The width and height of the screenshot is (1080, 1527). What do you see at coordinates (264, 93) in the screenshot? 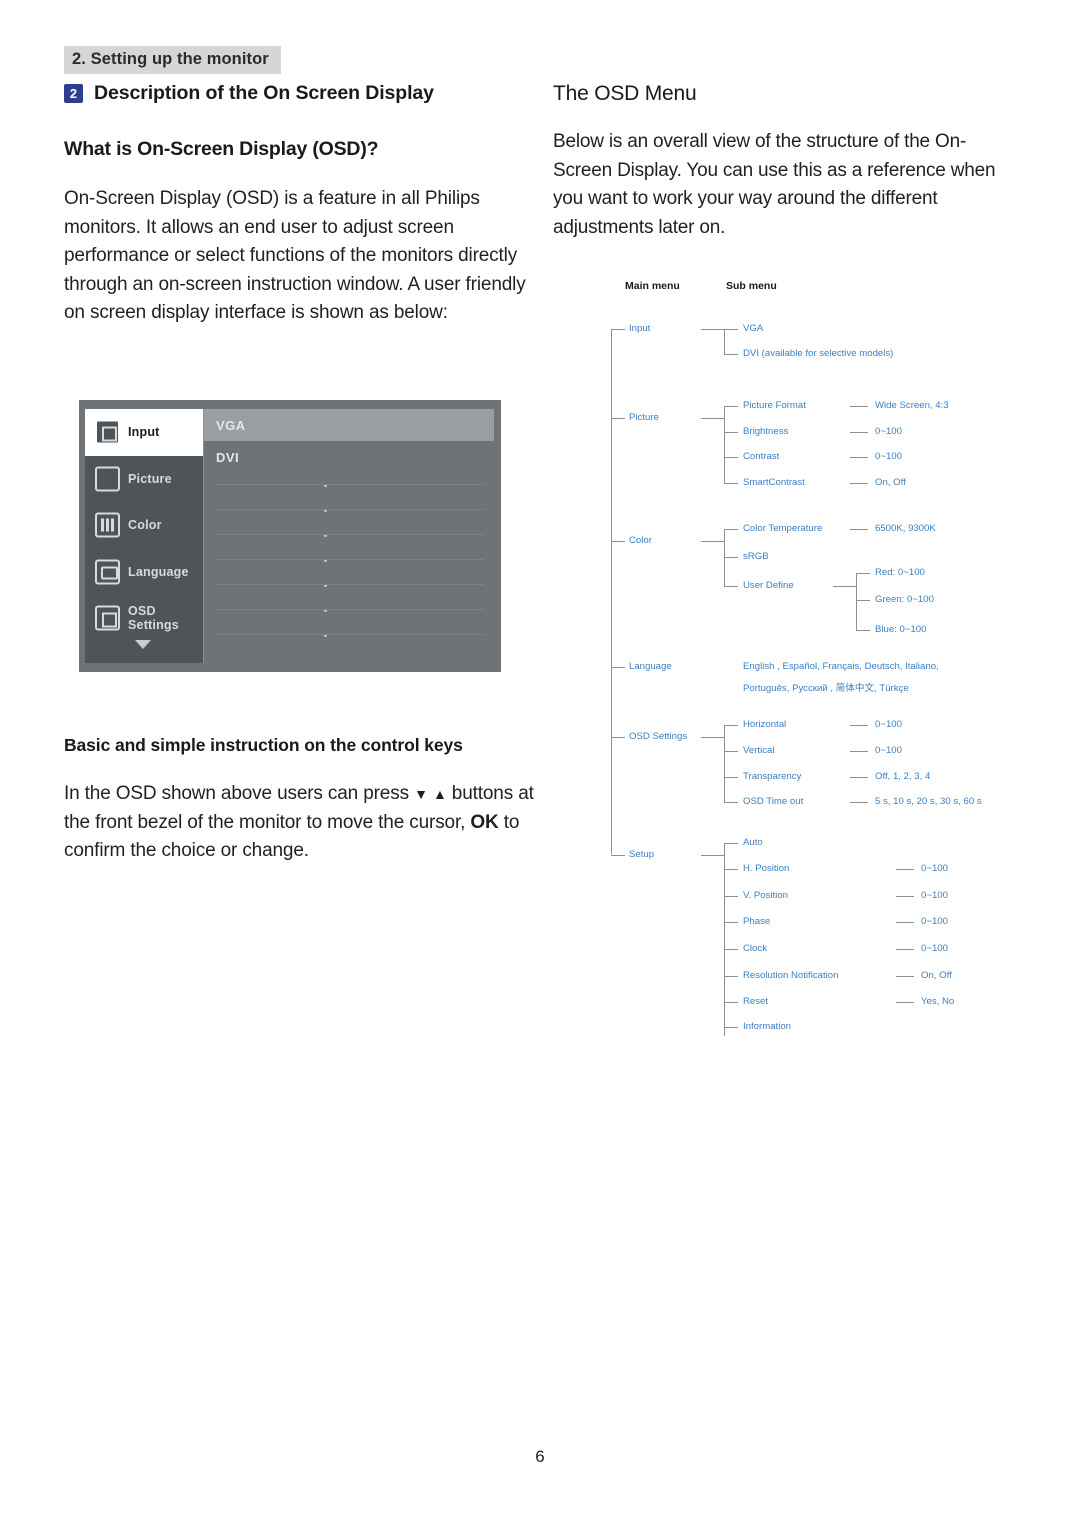
I see `section-title: Description of the On Screen Display` at bounding box center [264, 93].